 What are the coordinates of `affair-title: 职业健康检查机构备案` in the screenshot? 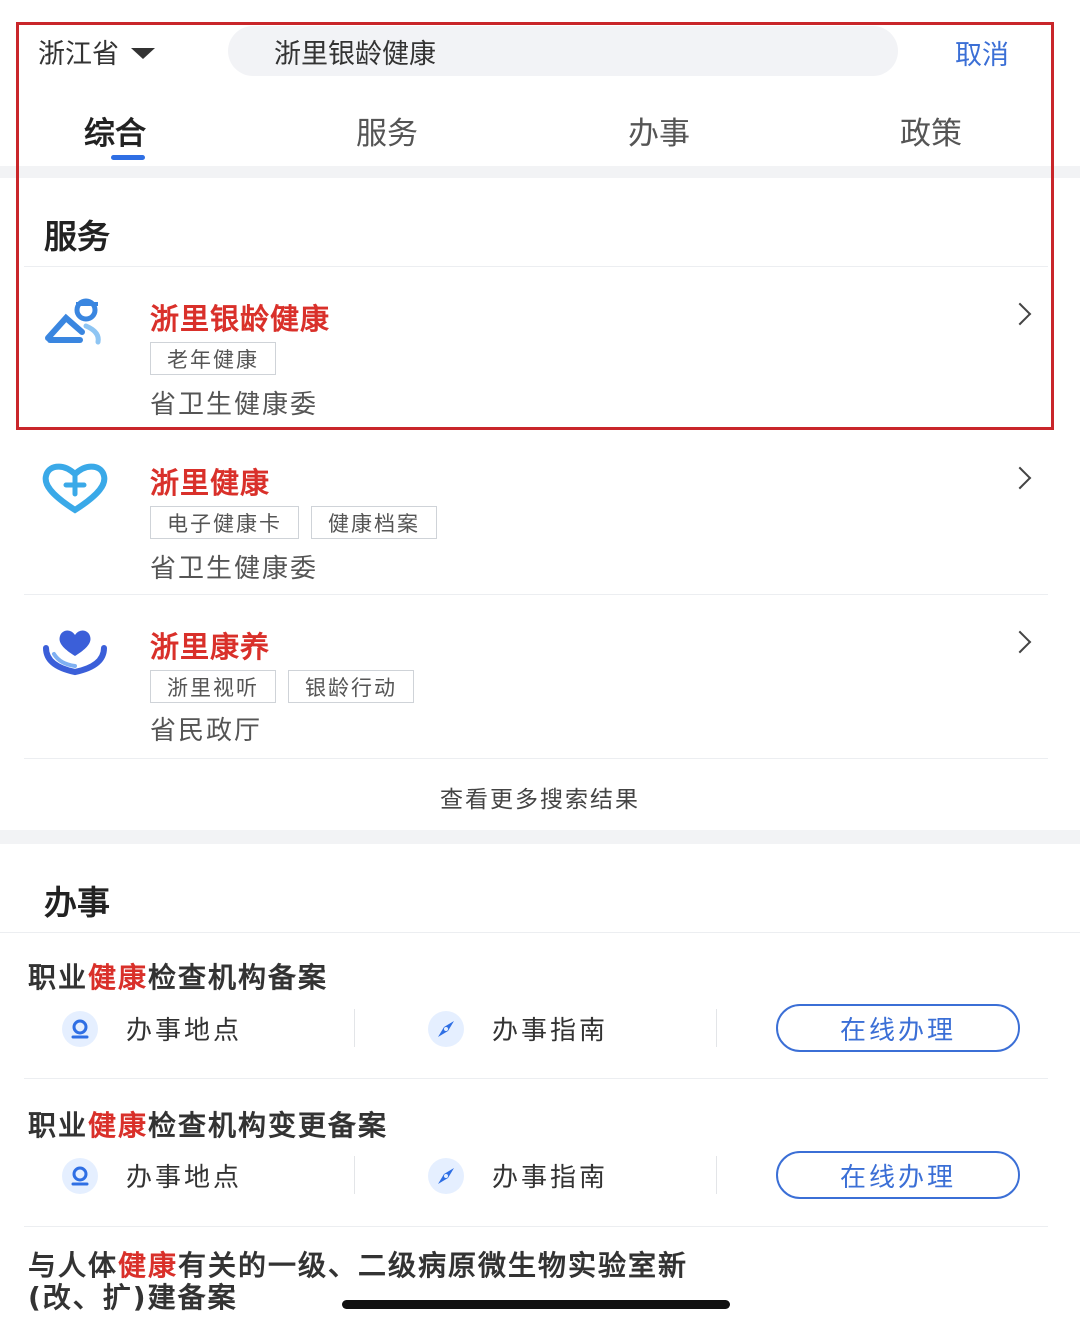 It's located at (178, 976).